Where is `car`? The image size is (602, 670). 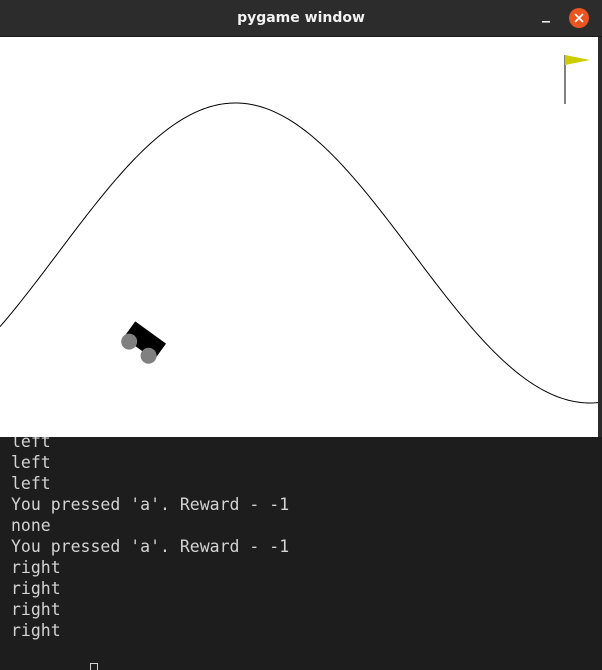
car is located at coordinates (144, 342).